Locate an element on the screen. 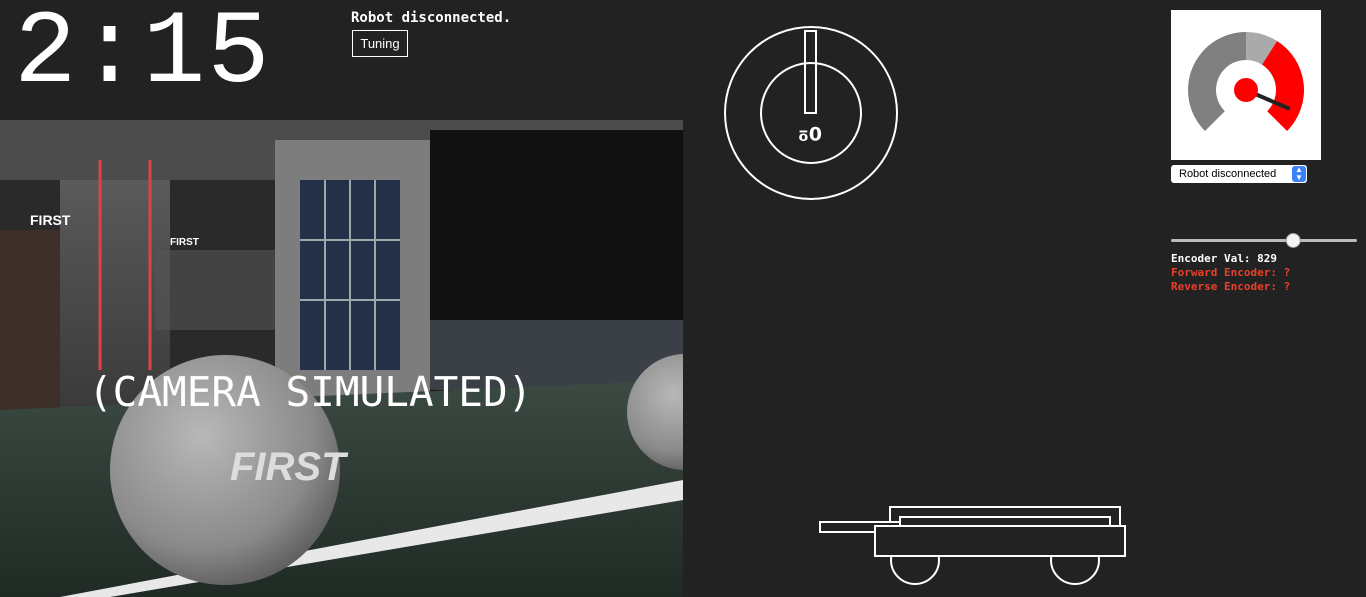 The height and width of the screenshot is (597, 1366). select-arrows-icon: ▲ ▼ is located at coordinates (1299, 174).